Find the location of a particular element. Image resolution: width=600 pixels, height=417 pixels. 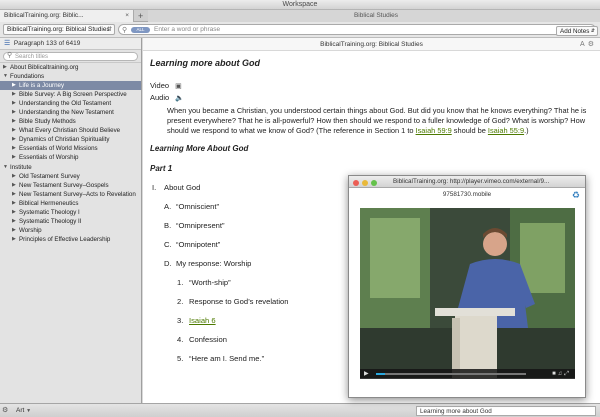

sidebar-item: ▶ Principles of Effective Leadership is located at coordinates (70, 239).